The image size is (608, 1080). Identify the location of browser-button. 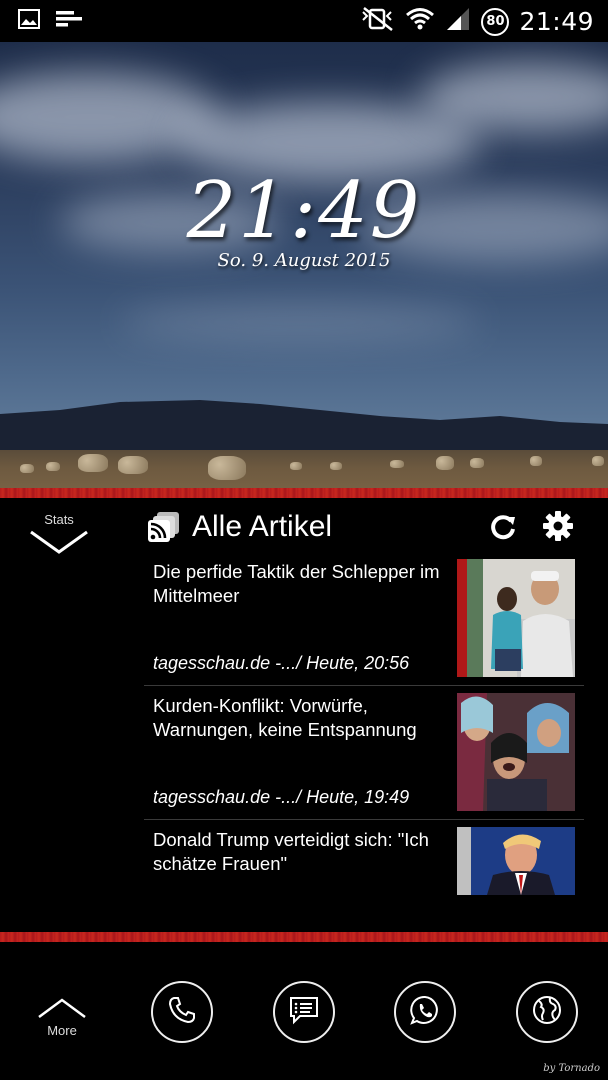
(547, 1012).